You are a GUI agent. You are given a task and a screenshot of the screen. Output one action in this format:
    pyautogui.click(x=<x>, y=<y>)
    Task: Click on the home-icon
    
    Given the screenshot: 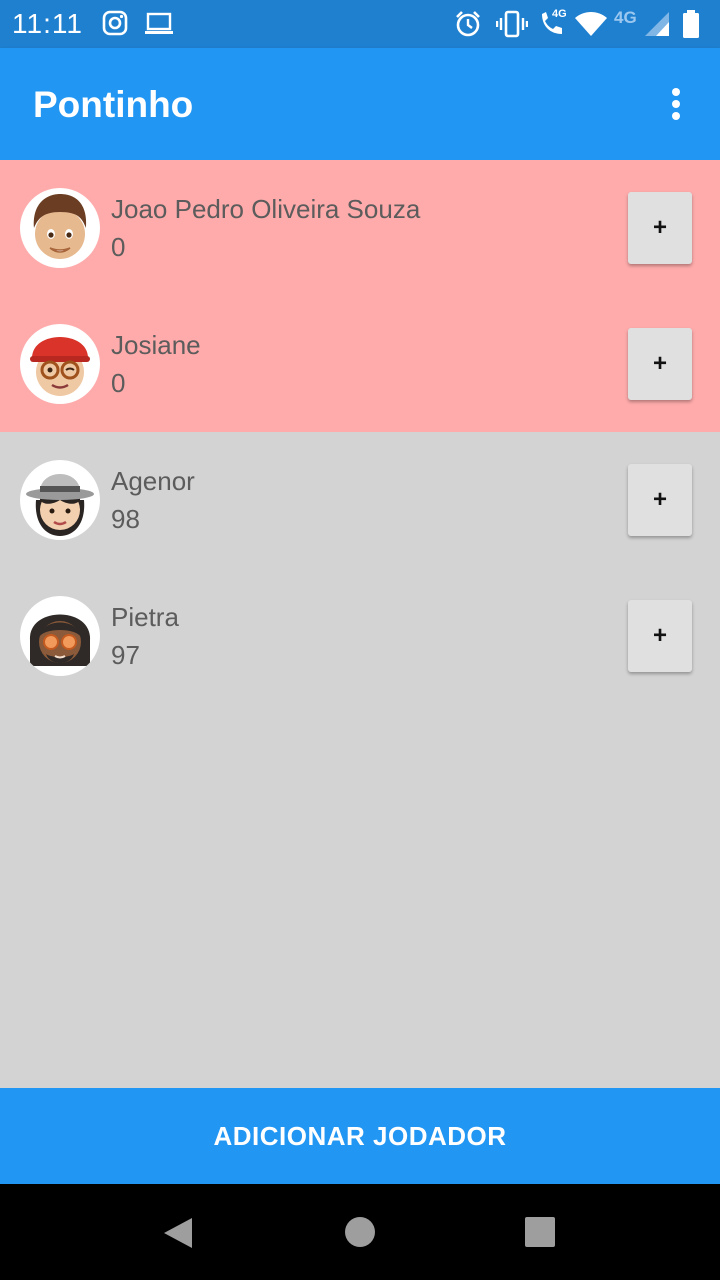 What is the action you would take?
    pyautogui.click(x=360, y=1234)
    